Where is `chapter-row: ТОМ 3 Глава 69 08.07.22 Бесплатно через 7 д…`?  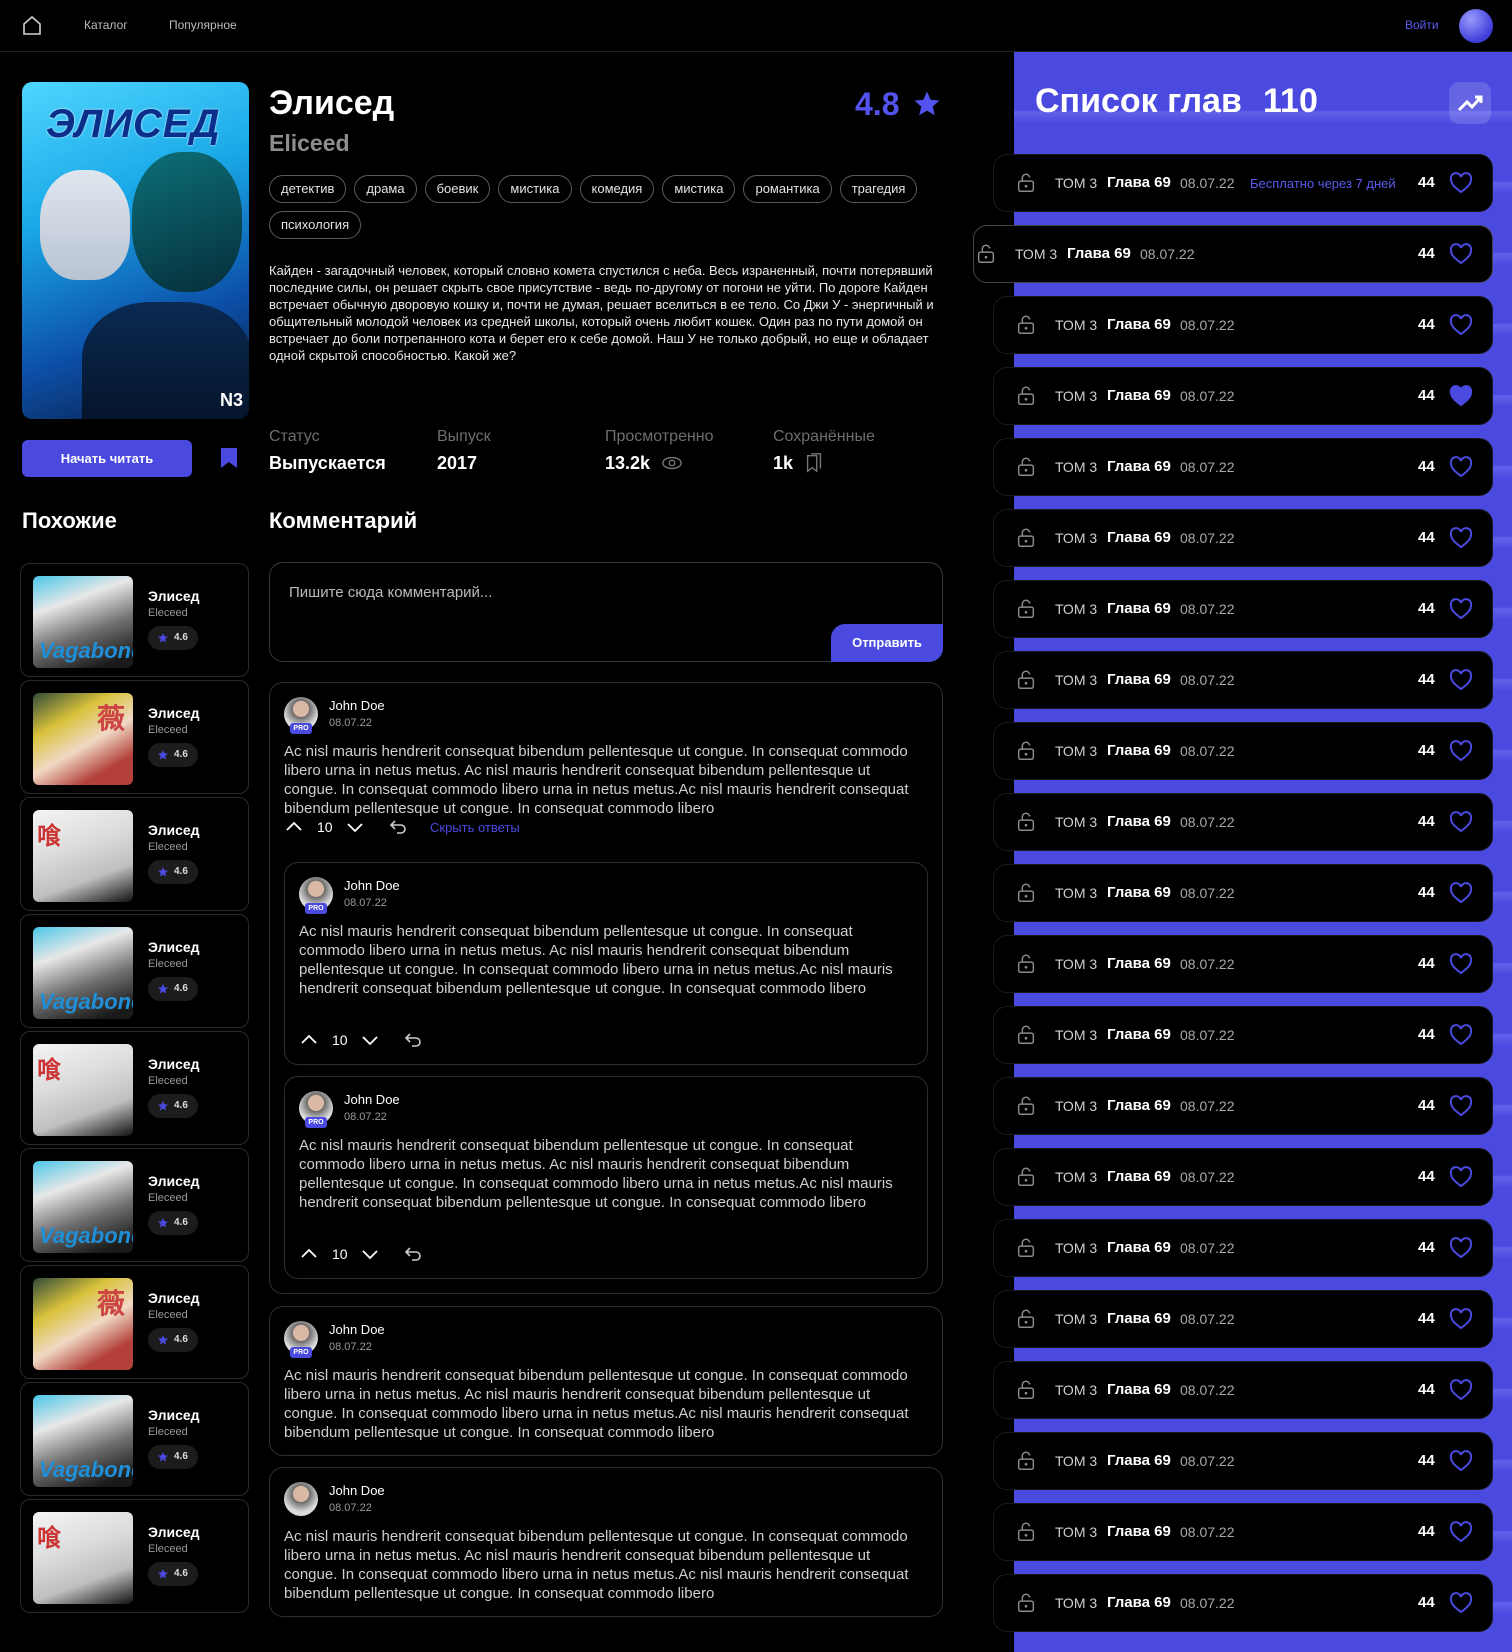
chapter-row: ТОМ 3 Глава 69 08.07.22 Бесплатно через 7 д… is located at coordinates (1243, 183).